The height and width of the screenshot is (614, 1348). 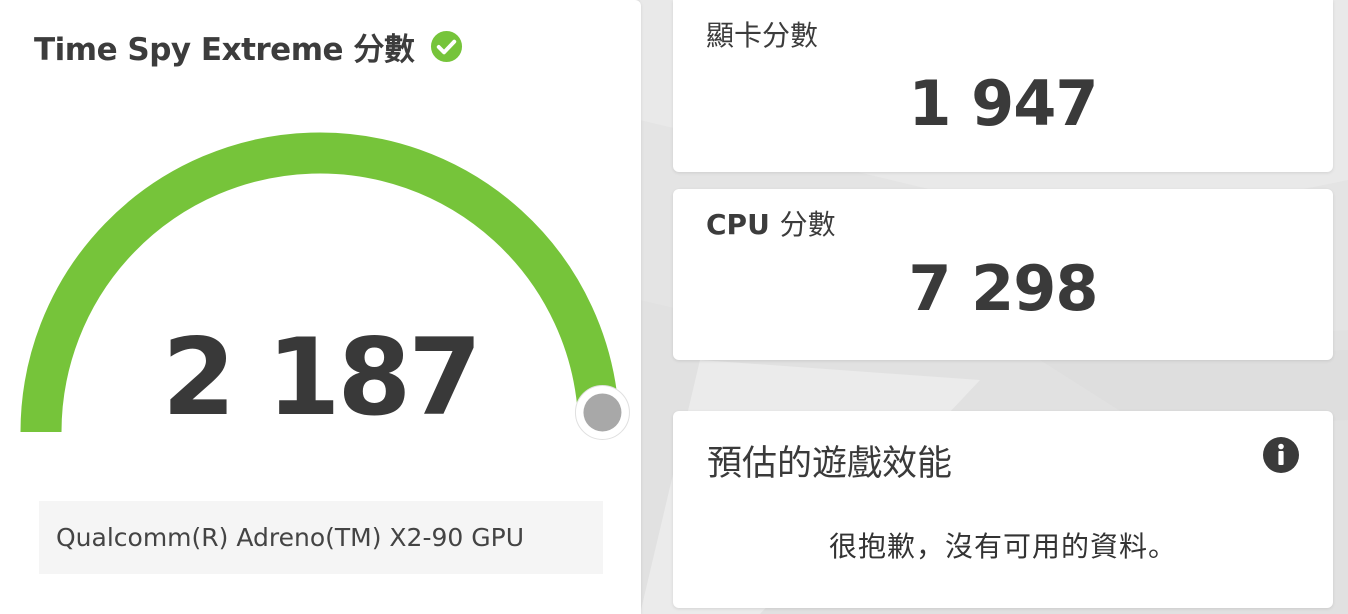 I want to click on device-name: Qualcomm(R) Adreno(TM) X2-90 GPU, so click(x=290, y=537).